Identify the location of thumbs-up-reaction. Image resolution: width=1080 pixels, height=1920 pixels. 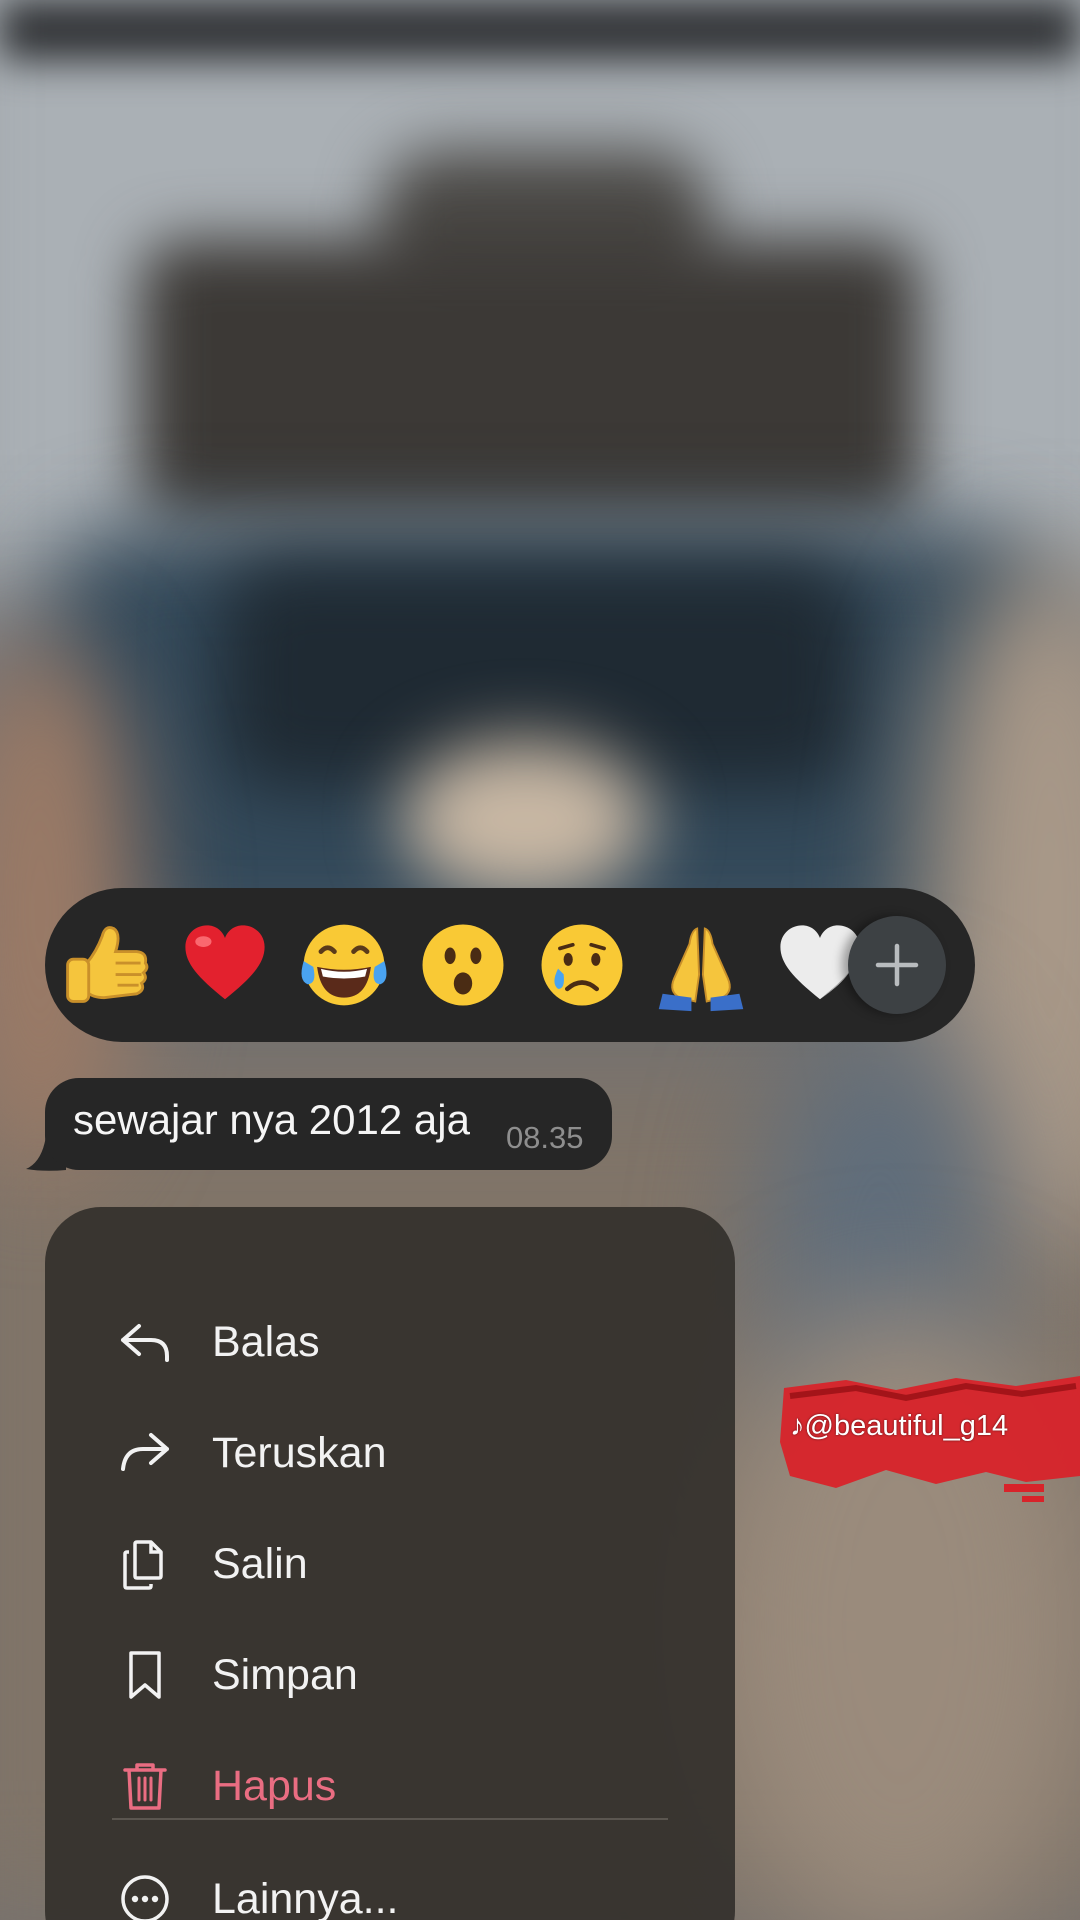
(106, 965).